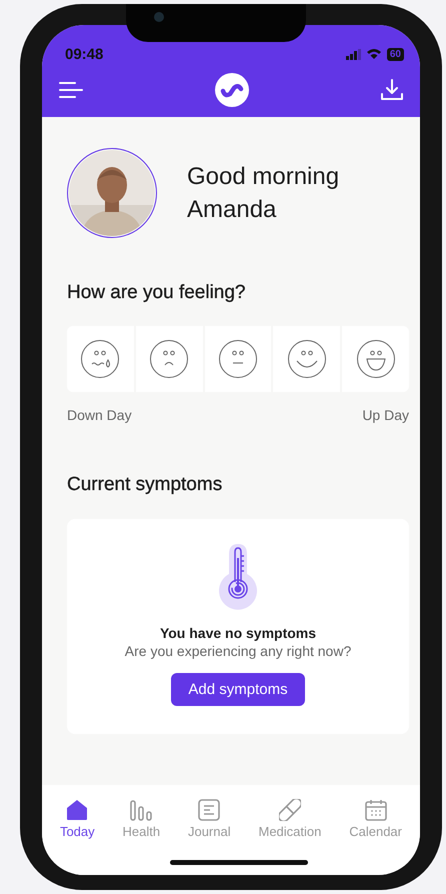 The width and height of the screenshot is (446, 894). I want to click on empty-state-title: You have no symptoms, so click(238, 633).